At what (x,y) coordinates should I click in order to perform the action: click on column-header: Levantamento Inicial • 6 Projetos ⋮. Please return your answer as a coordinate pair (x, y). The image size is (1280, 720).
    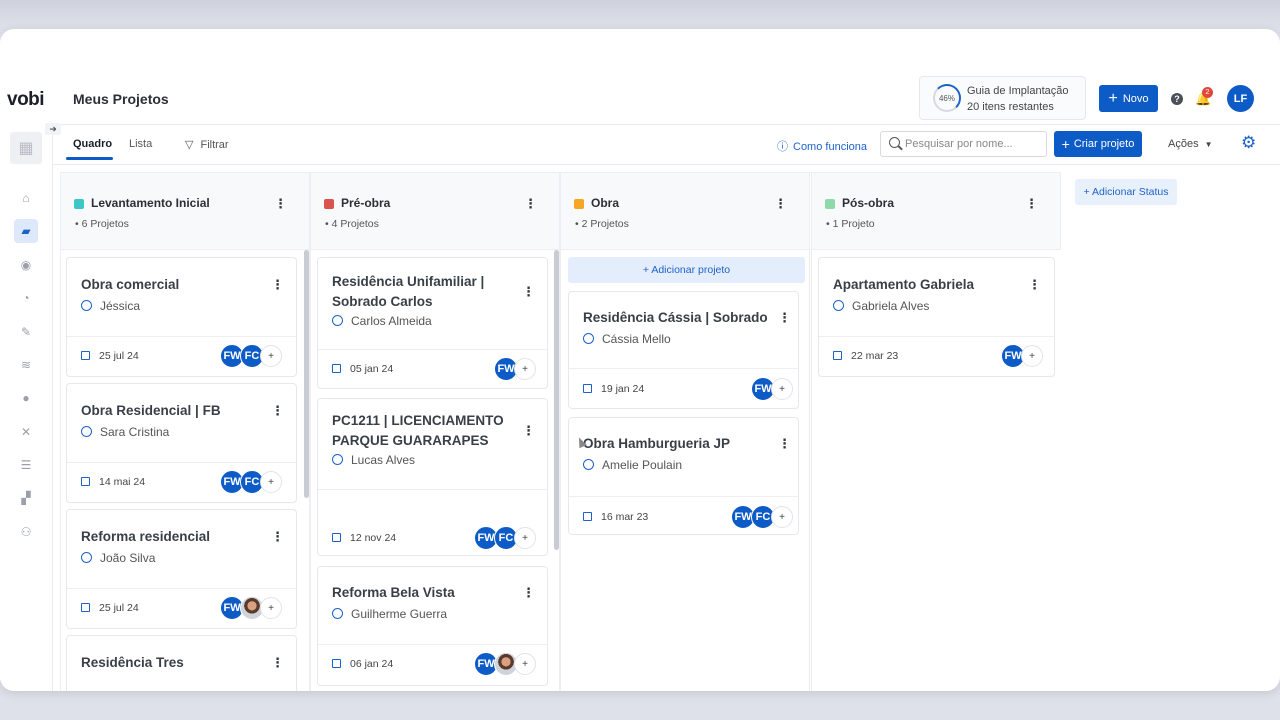
    Looking at the image, I should click on (185, 211).